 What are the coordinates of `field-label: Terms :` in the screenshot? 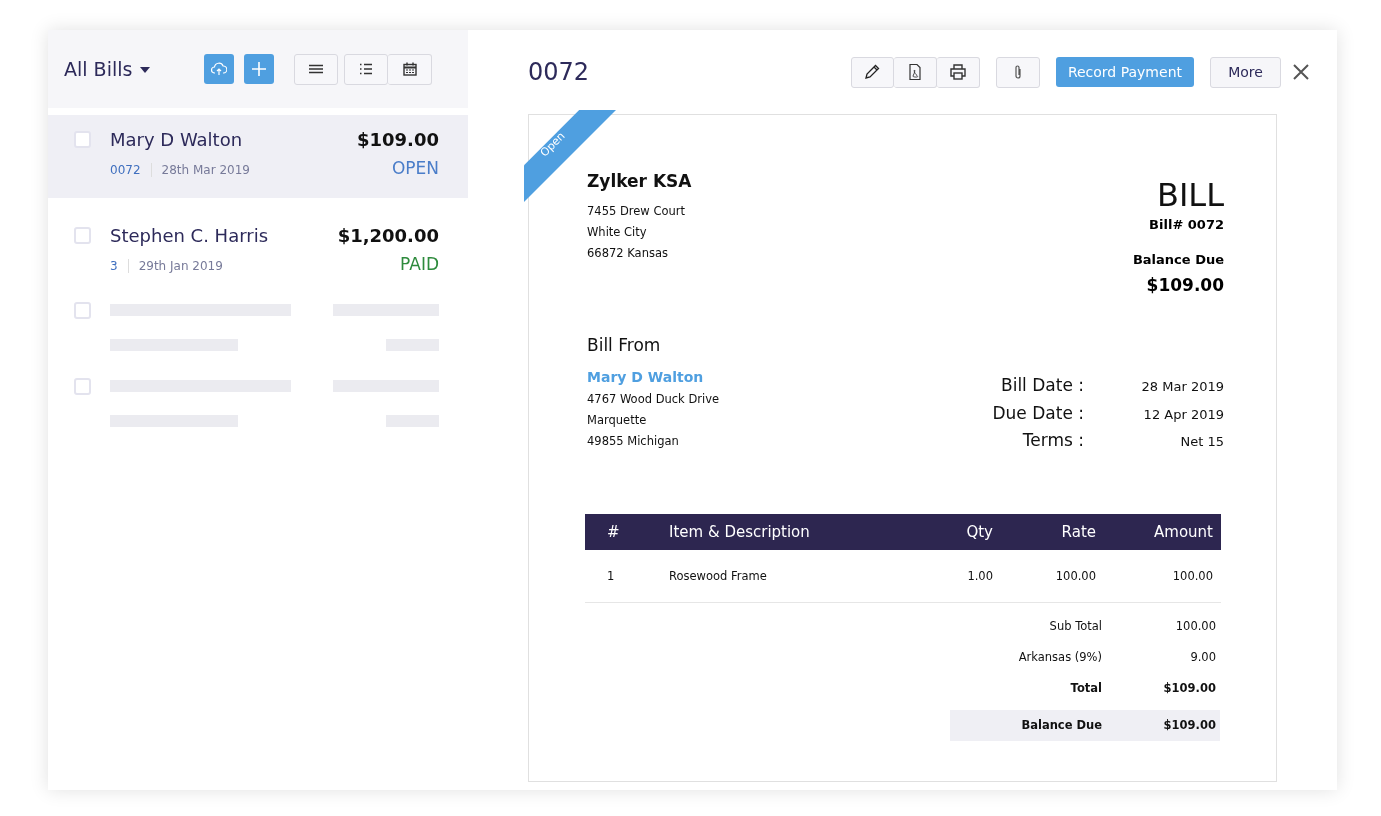 It's located at (1052, 440).